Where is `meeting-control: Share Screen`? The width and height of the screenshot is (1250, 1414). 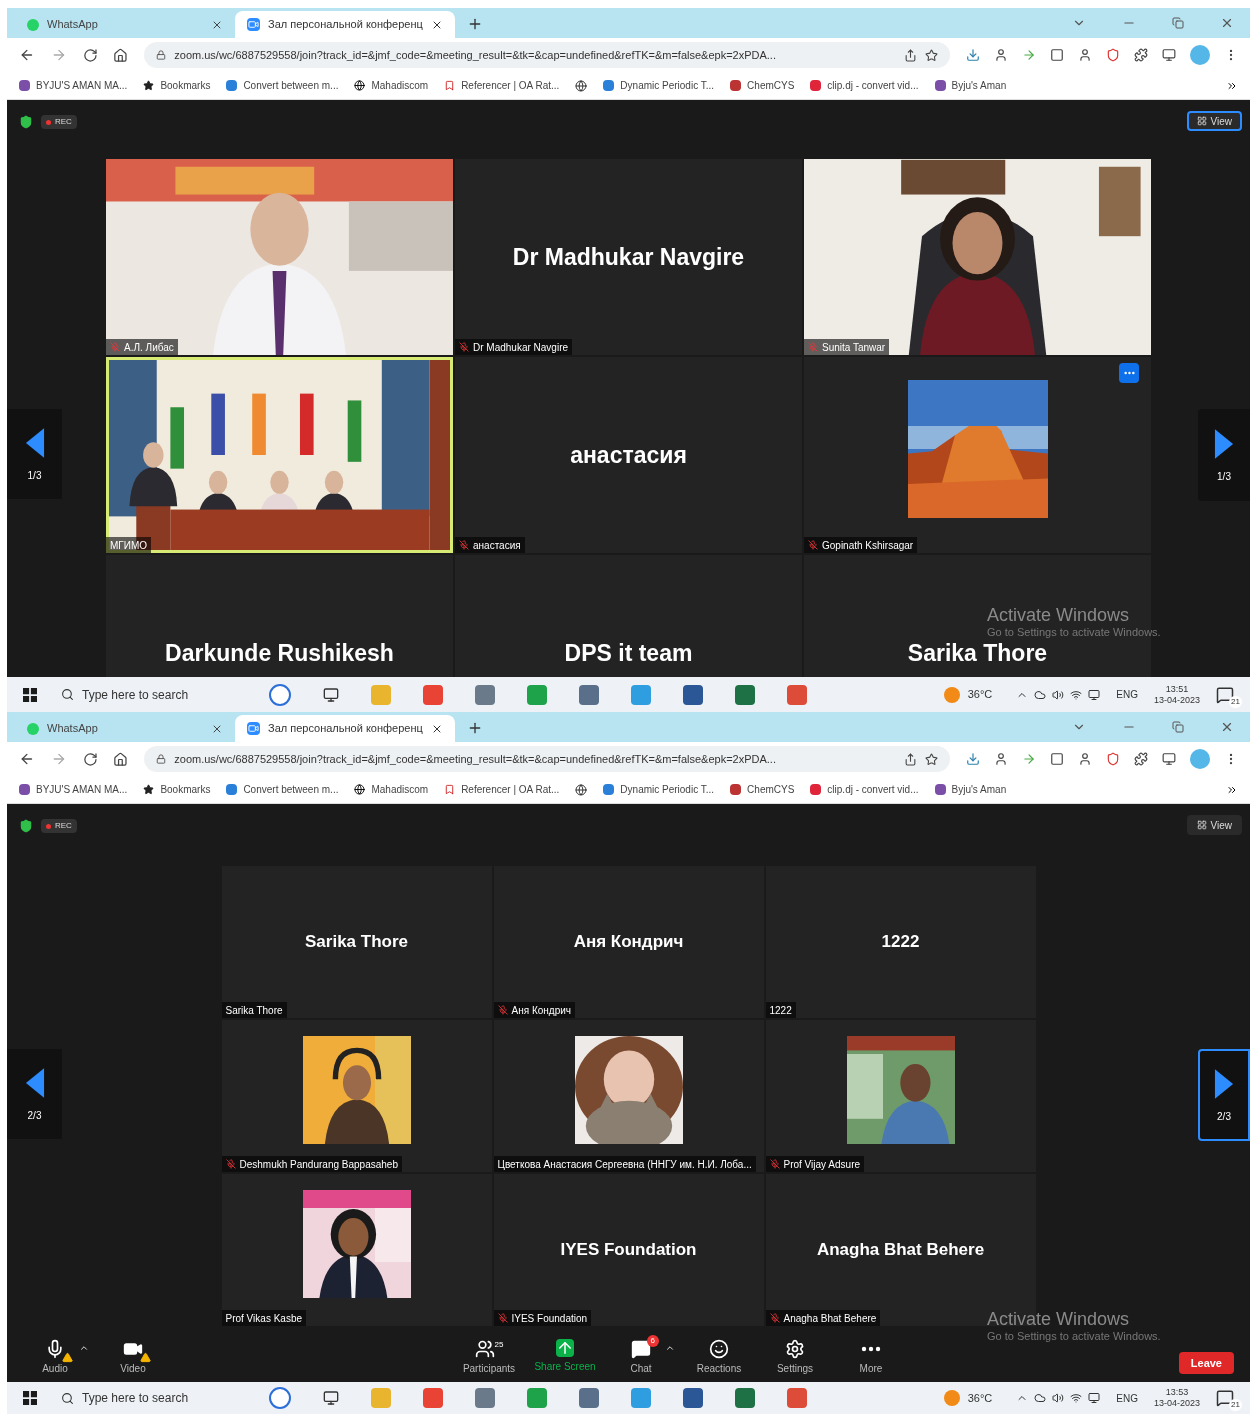 meeting-control: Share Screen is located at coordinates (565, 1356).